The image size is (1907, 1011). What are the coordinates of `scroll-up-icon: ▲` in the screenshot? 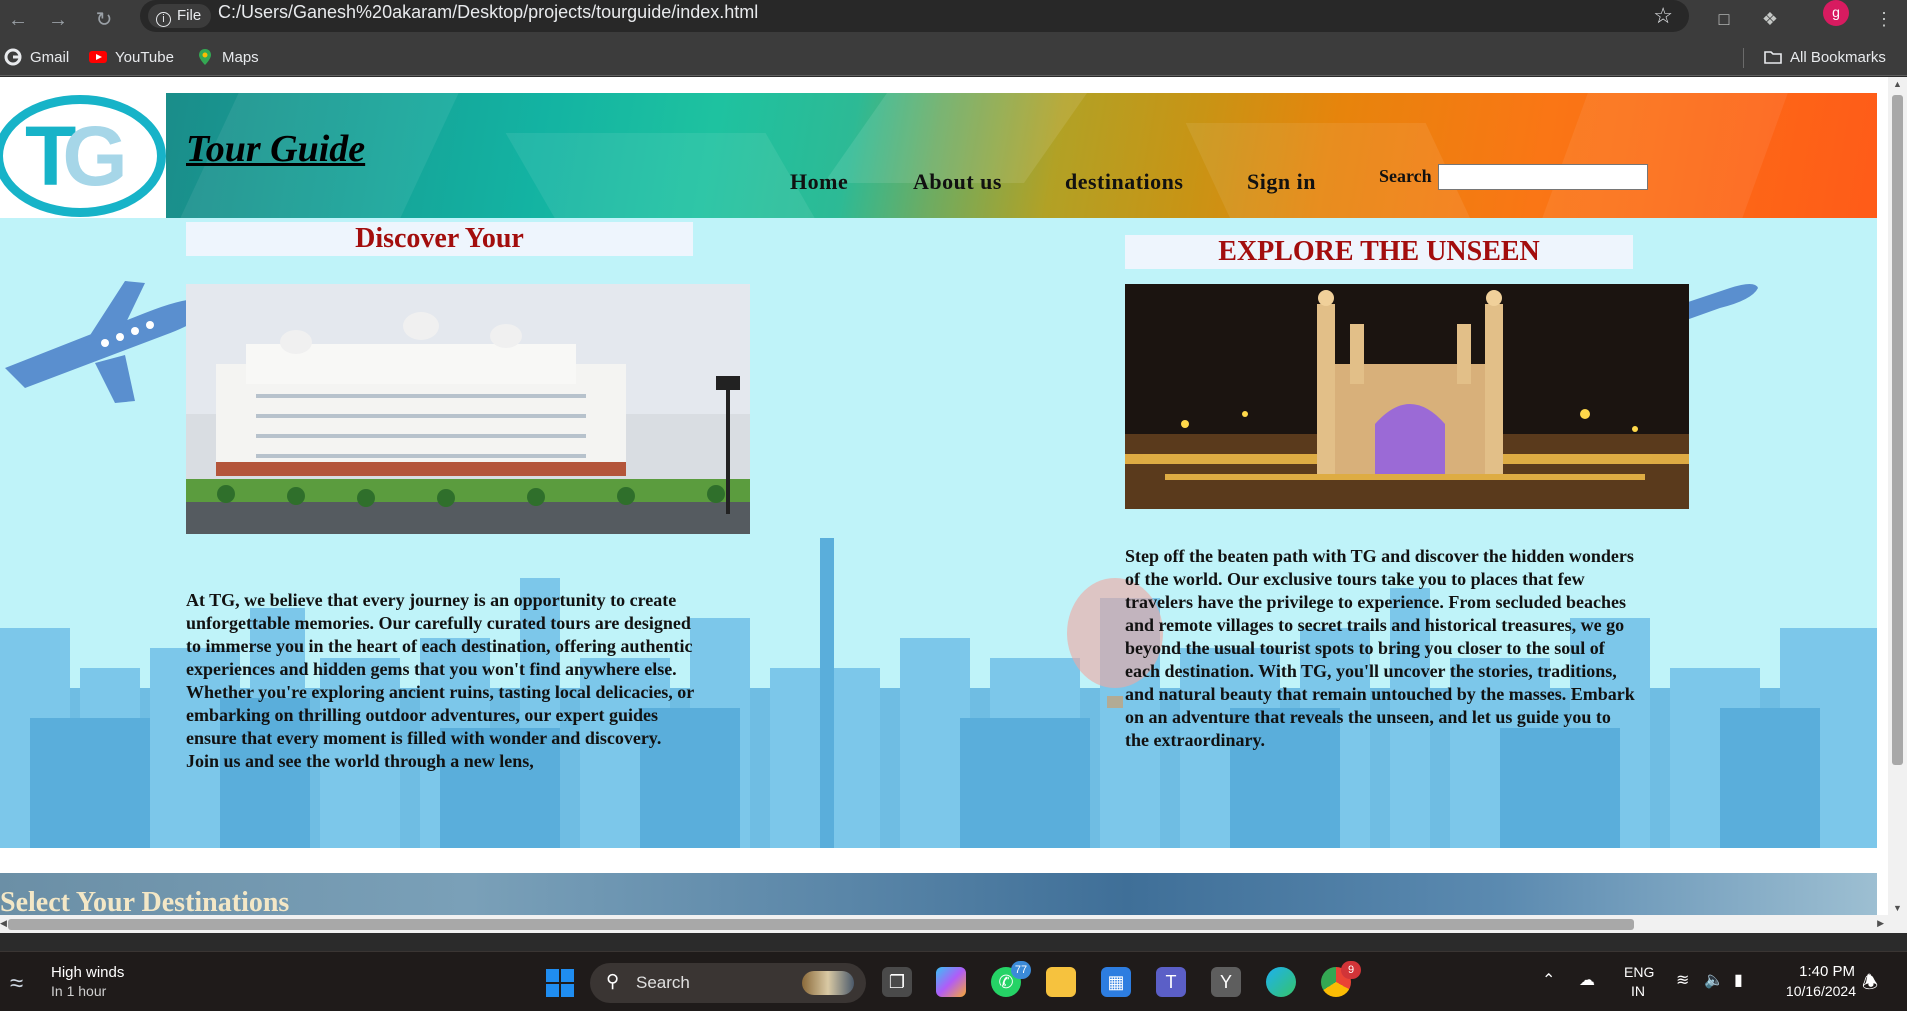 It's located at (1897, 84).